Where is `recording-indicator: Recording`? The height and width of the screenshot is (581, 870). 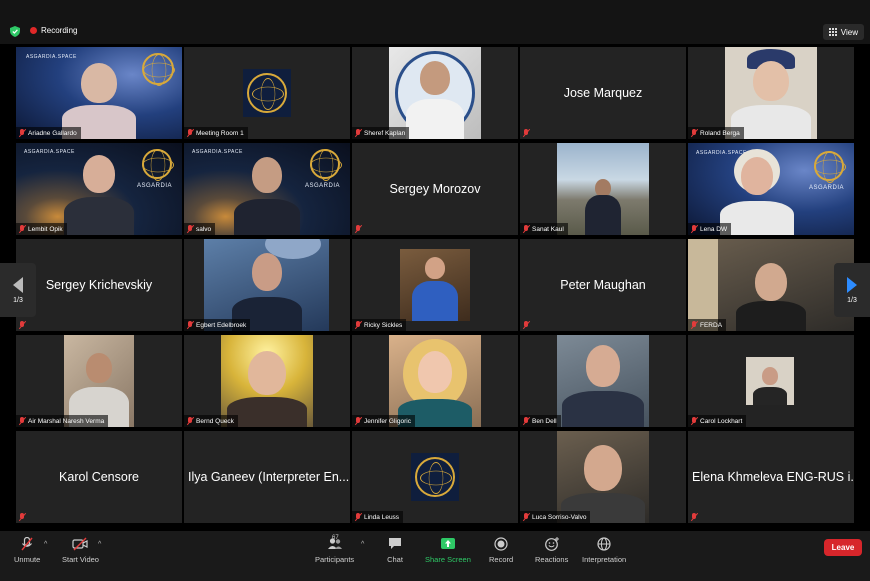
recording-indicator: Recording is located at coordinates (53, 30).